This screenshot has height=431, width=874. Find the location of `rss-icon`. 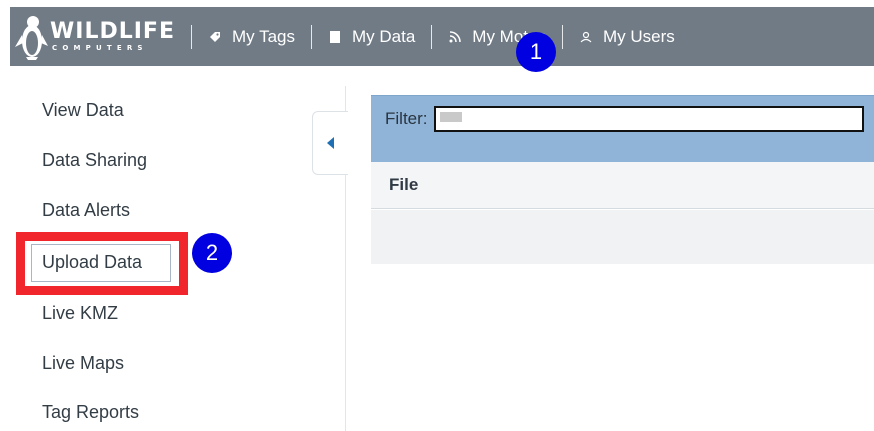

rss-icon is located at coordinates (455, 36).